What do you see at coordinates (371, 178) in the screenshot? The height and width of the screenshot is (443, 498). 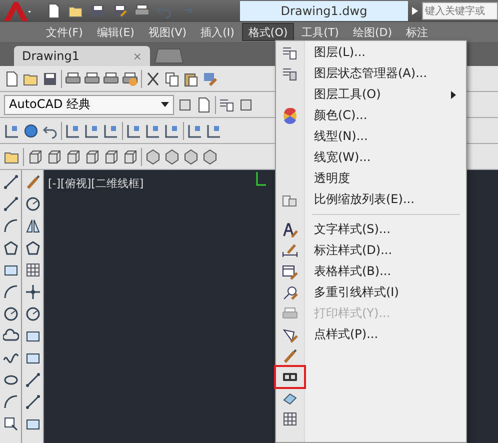 I see `menu-item: 透明度` at bounding box center [371, 178].